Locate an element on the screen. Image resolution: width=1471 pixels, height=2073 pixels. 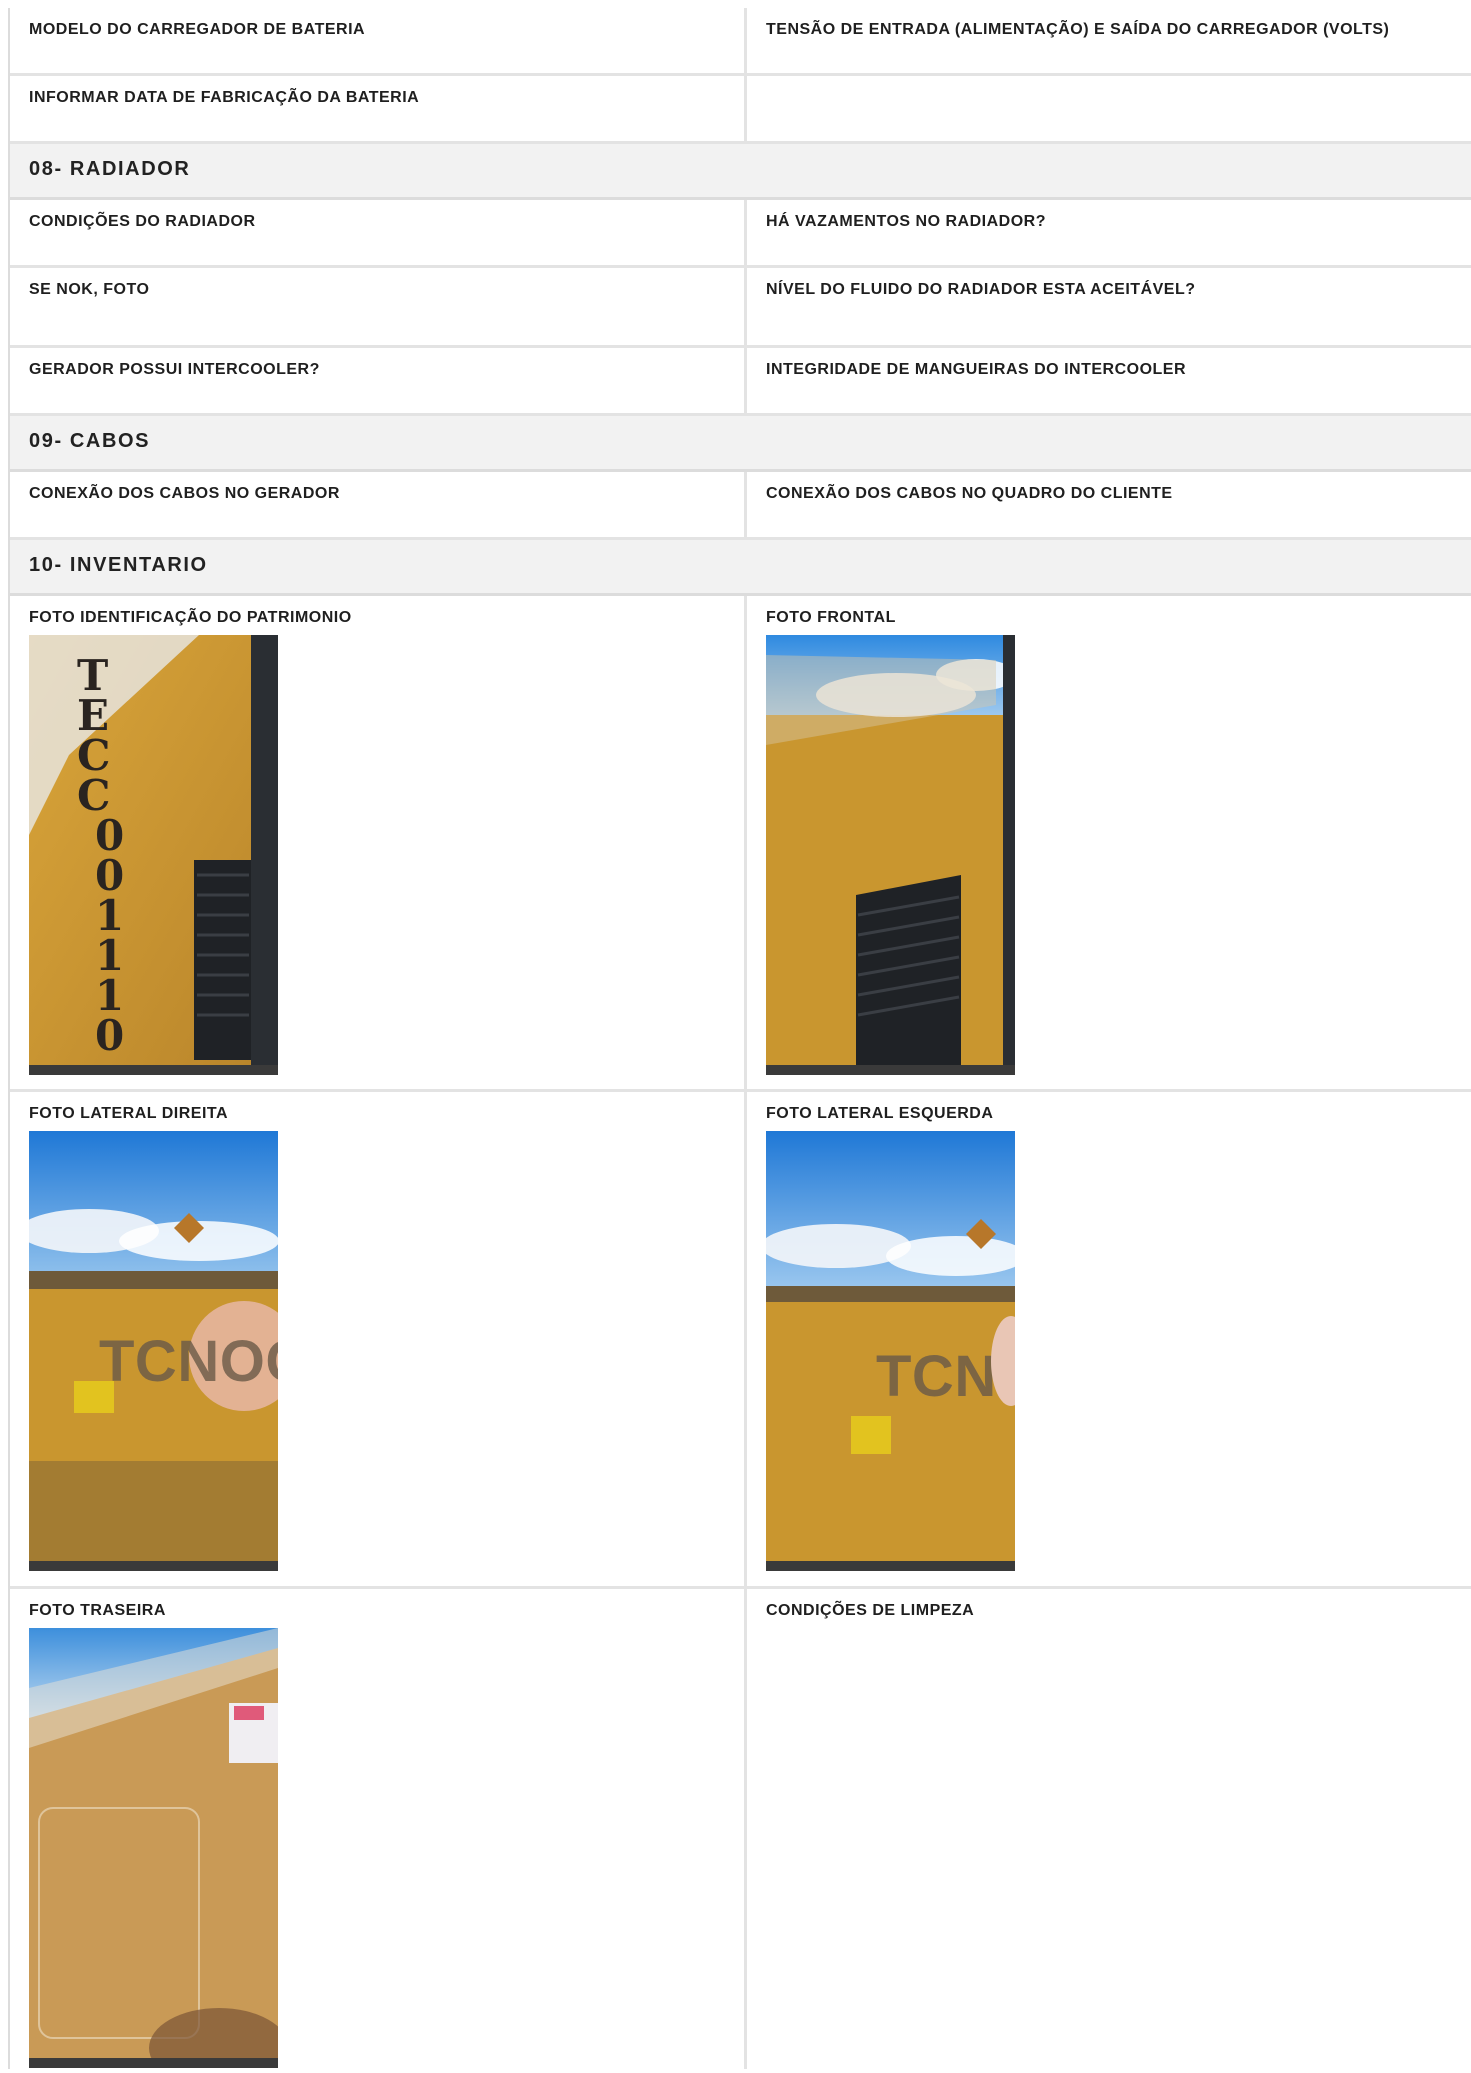
asset-id-photo: TECC001110 is located at coordinates (153, 855).